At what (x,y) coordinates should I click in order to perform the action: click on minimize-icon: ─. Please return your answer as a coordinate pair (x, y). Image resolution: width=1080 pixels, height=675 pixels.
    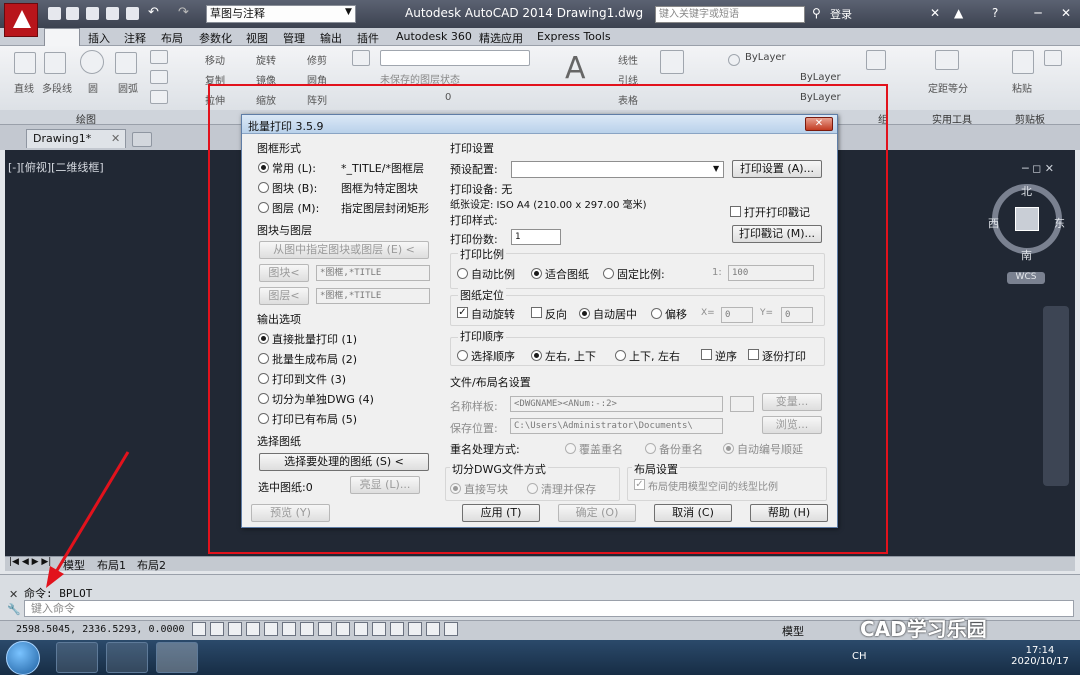
    Looking at the image, I should click on (1038, 13).